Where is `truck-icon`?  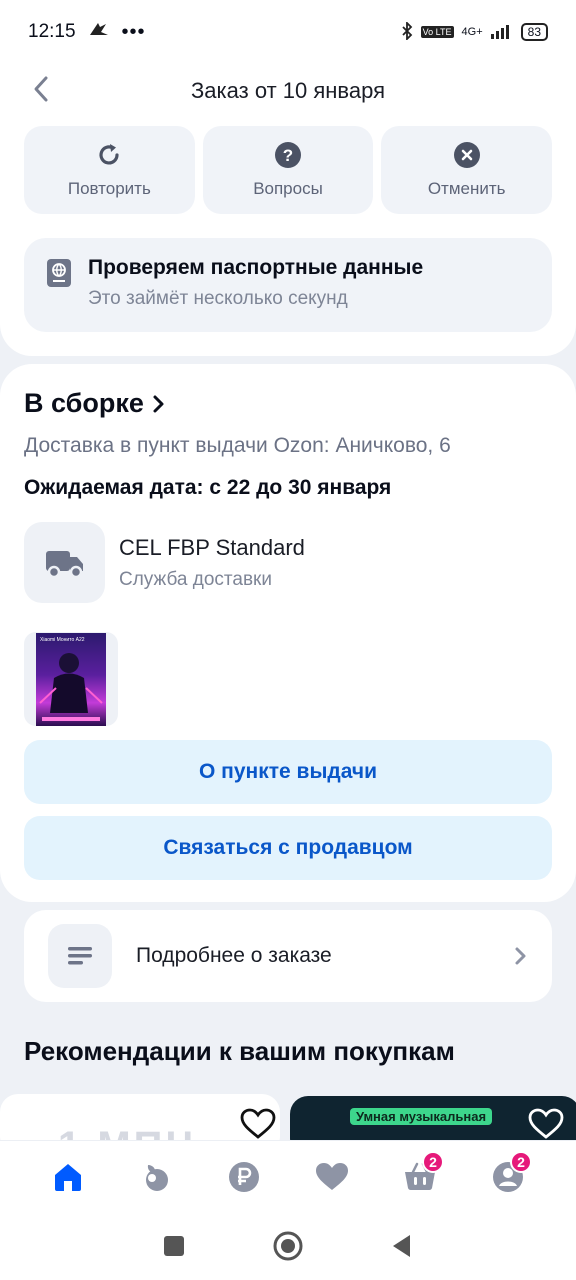 truck-icon is located at coordinates (64, 562).